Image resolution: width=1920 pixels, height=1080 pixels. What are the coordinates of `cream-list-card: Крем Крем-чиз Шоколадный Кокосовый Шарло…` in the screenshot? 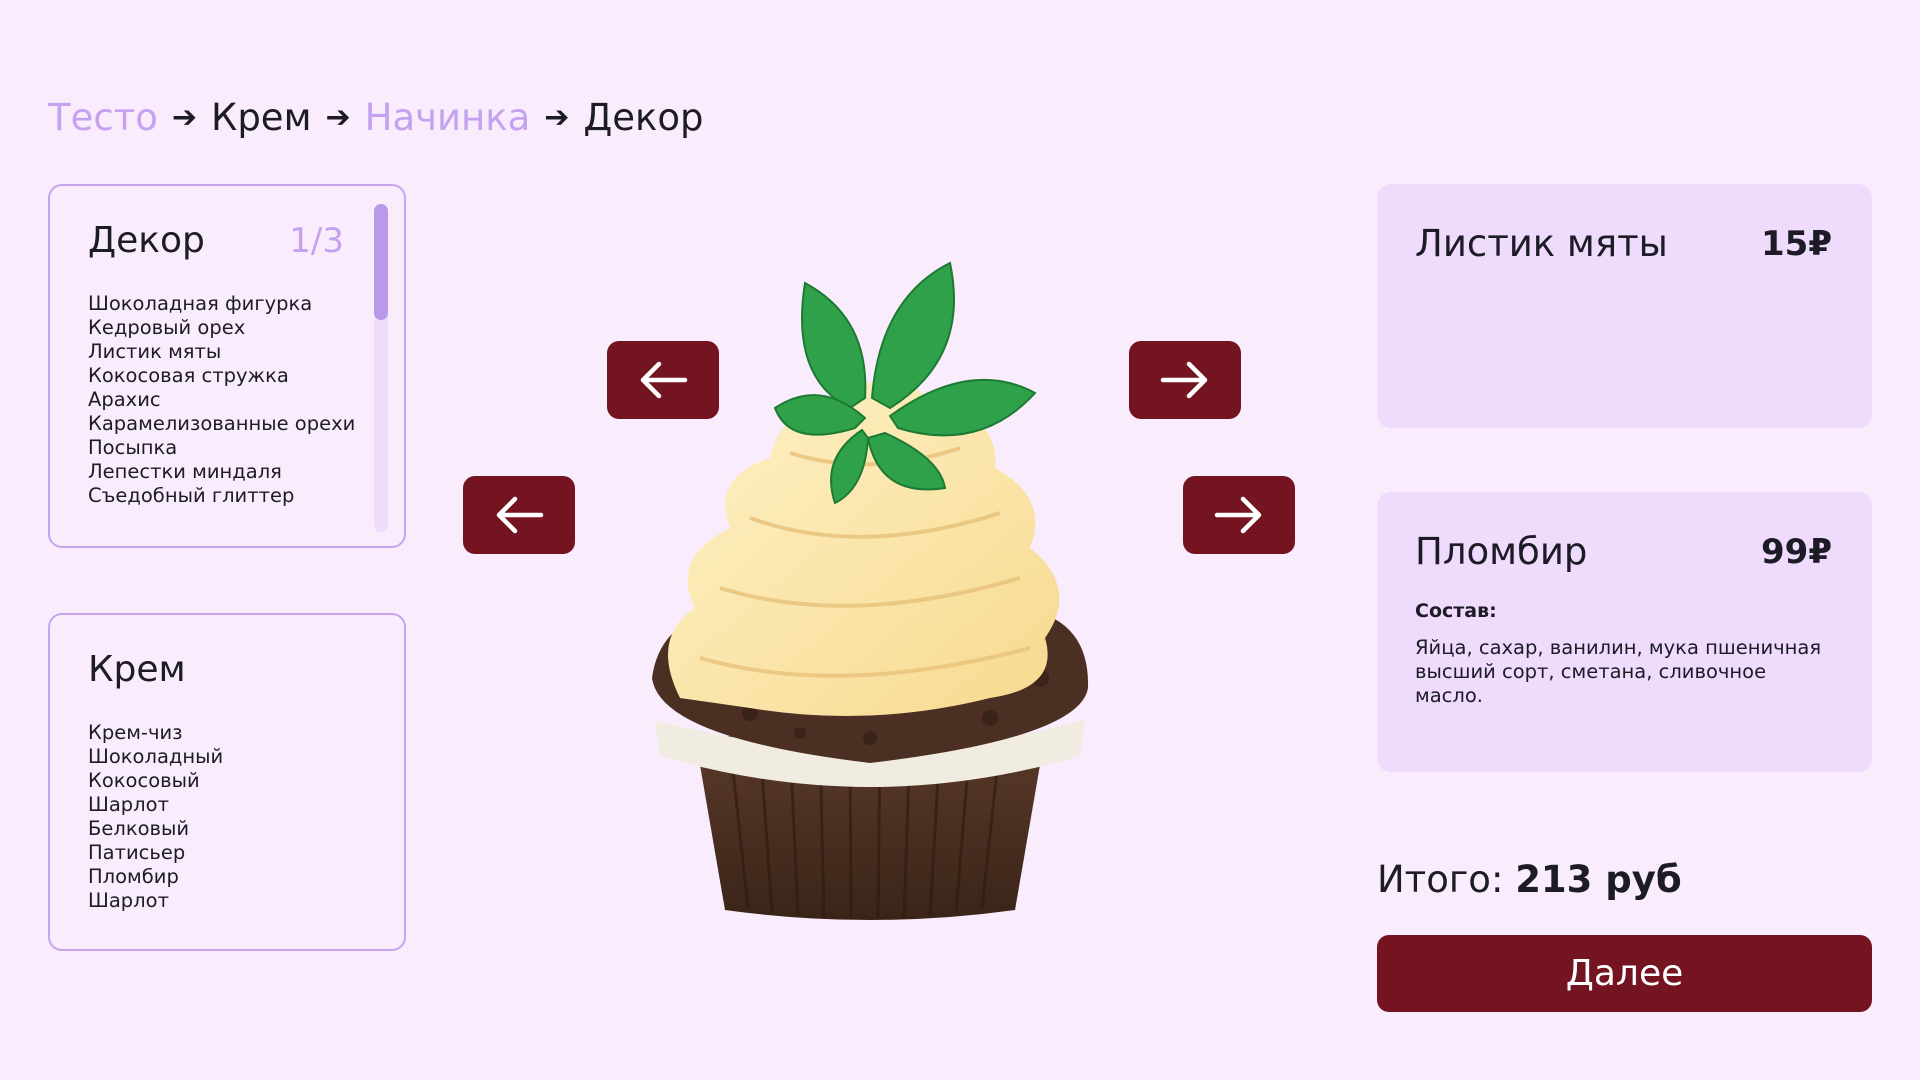 It's located at (227, 782).